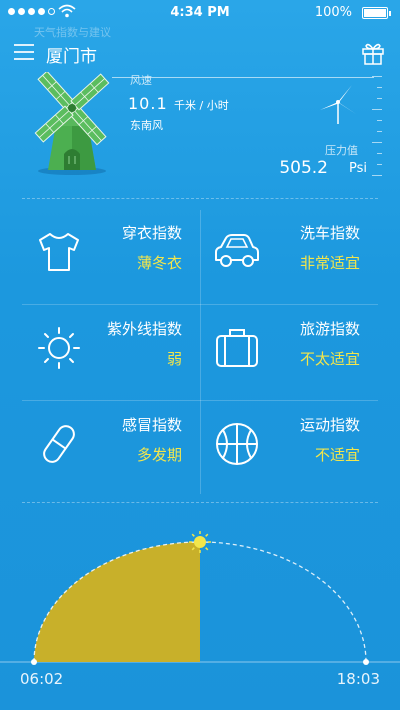  I want to click on daylight-elapsed-area, so click(117, 602).